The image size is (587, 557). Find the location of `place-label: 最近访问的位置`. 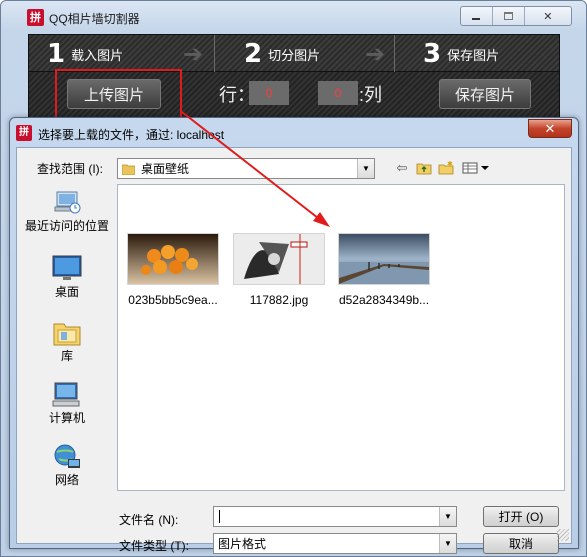

place-label: 最近访问的位置 is located at coordinates (66, 226).